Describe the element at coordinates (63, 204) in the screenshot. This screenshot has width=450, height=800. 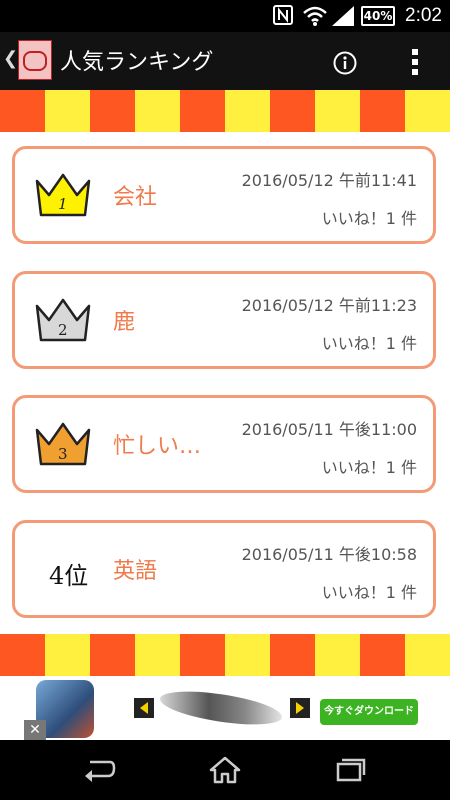
I see `crown-rank-number: 1` at that location.